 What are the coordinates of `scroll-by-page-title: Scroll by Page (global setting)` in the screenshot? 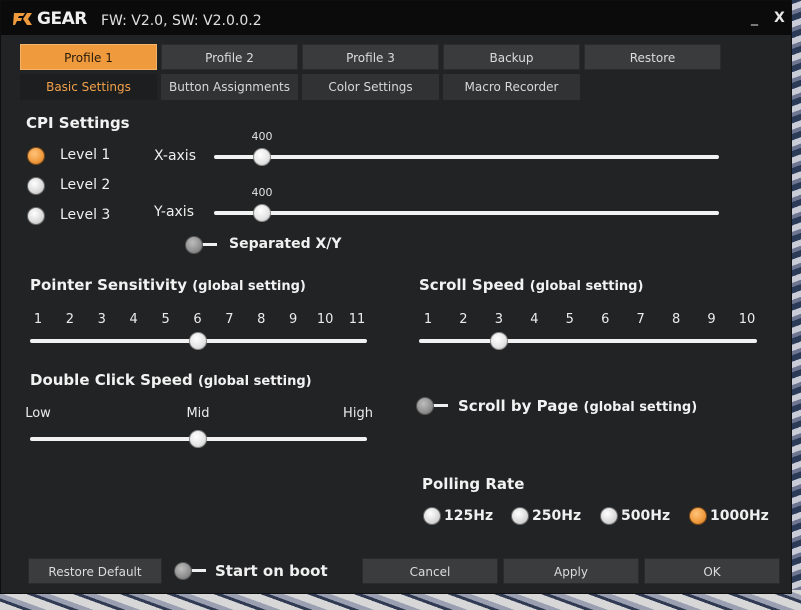 It's located at (577, 406).